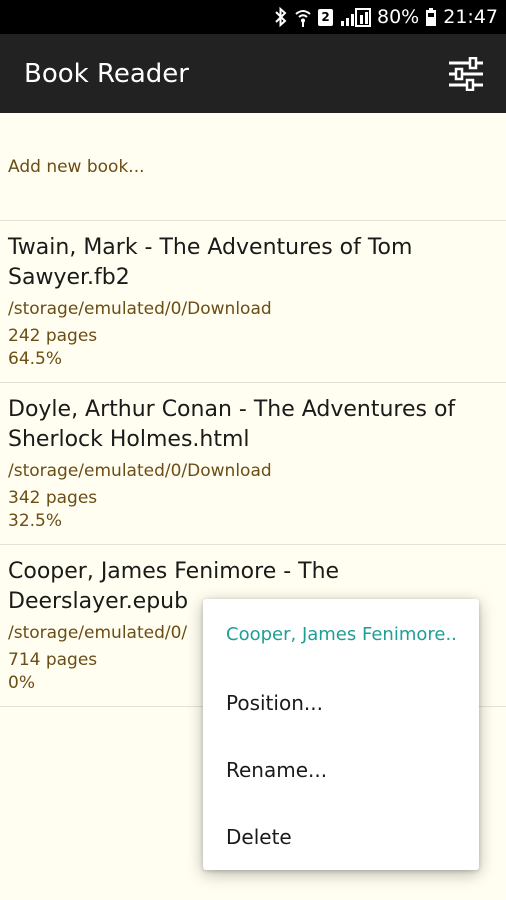  I want to click on clock: 21:47, so click(470, 17).